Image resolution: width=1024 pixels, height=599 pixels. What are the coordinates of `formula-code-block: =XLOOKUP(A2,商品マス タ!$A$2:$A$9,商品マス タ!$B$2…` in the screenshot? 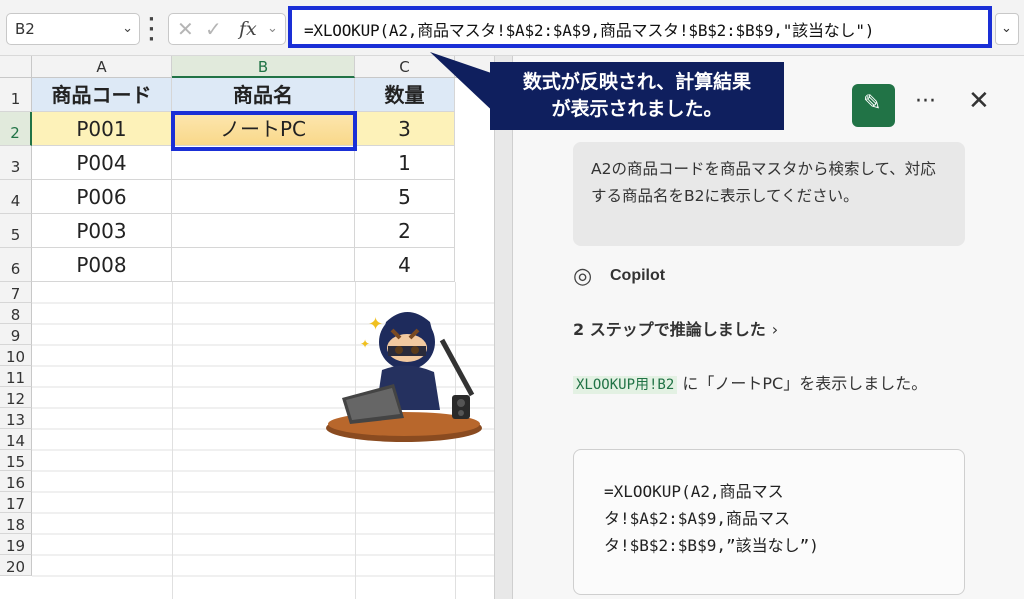 It's located at (769, 522).